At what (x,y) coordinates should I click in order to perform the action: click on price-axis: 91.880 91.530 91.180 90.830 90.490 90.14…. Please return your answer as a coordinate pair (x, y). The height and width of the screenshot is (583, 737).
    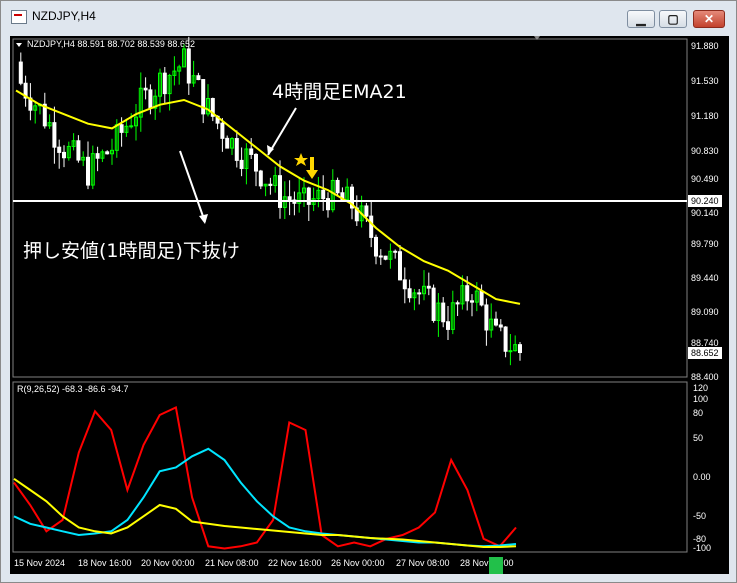
    Looking at the image, I should click on (705, 211).